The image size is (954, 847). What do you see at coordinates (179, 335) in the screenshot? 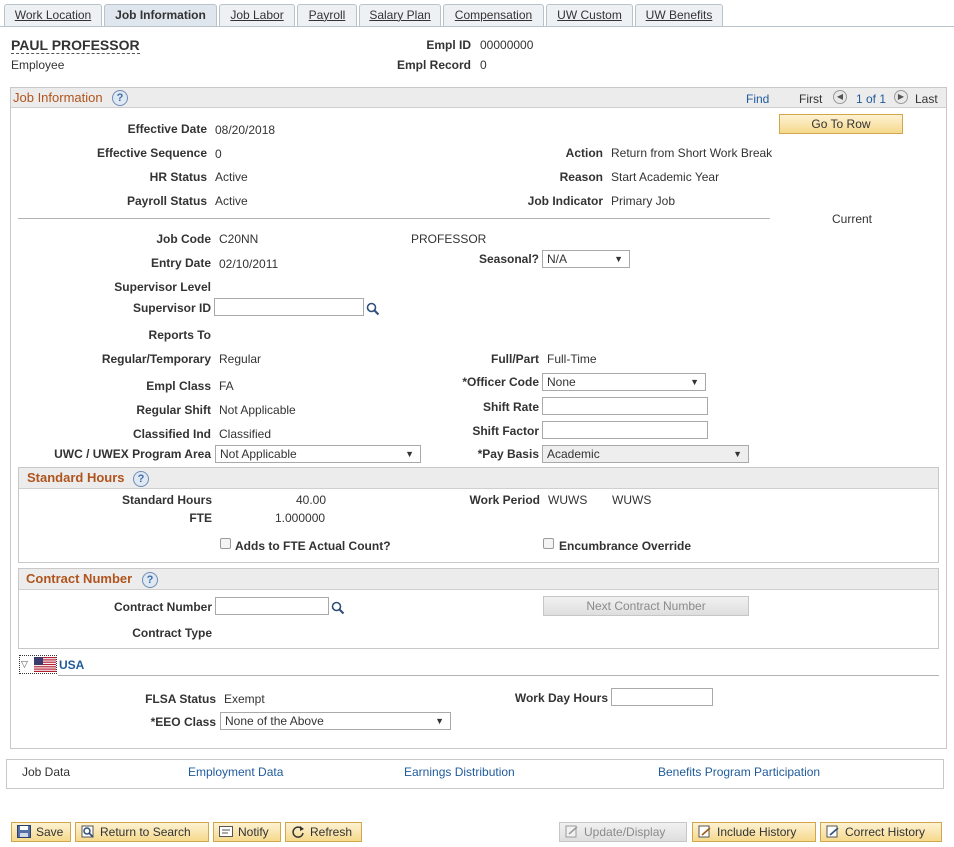
I see `reports-to-label: Reports To` at bounding box center [179, 335].